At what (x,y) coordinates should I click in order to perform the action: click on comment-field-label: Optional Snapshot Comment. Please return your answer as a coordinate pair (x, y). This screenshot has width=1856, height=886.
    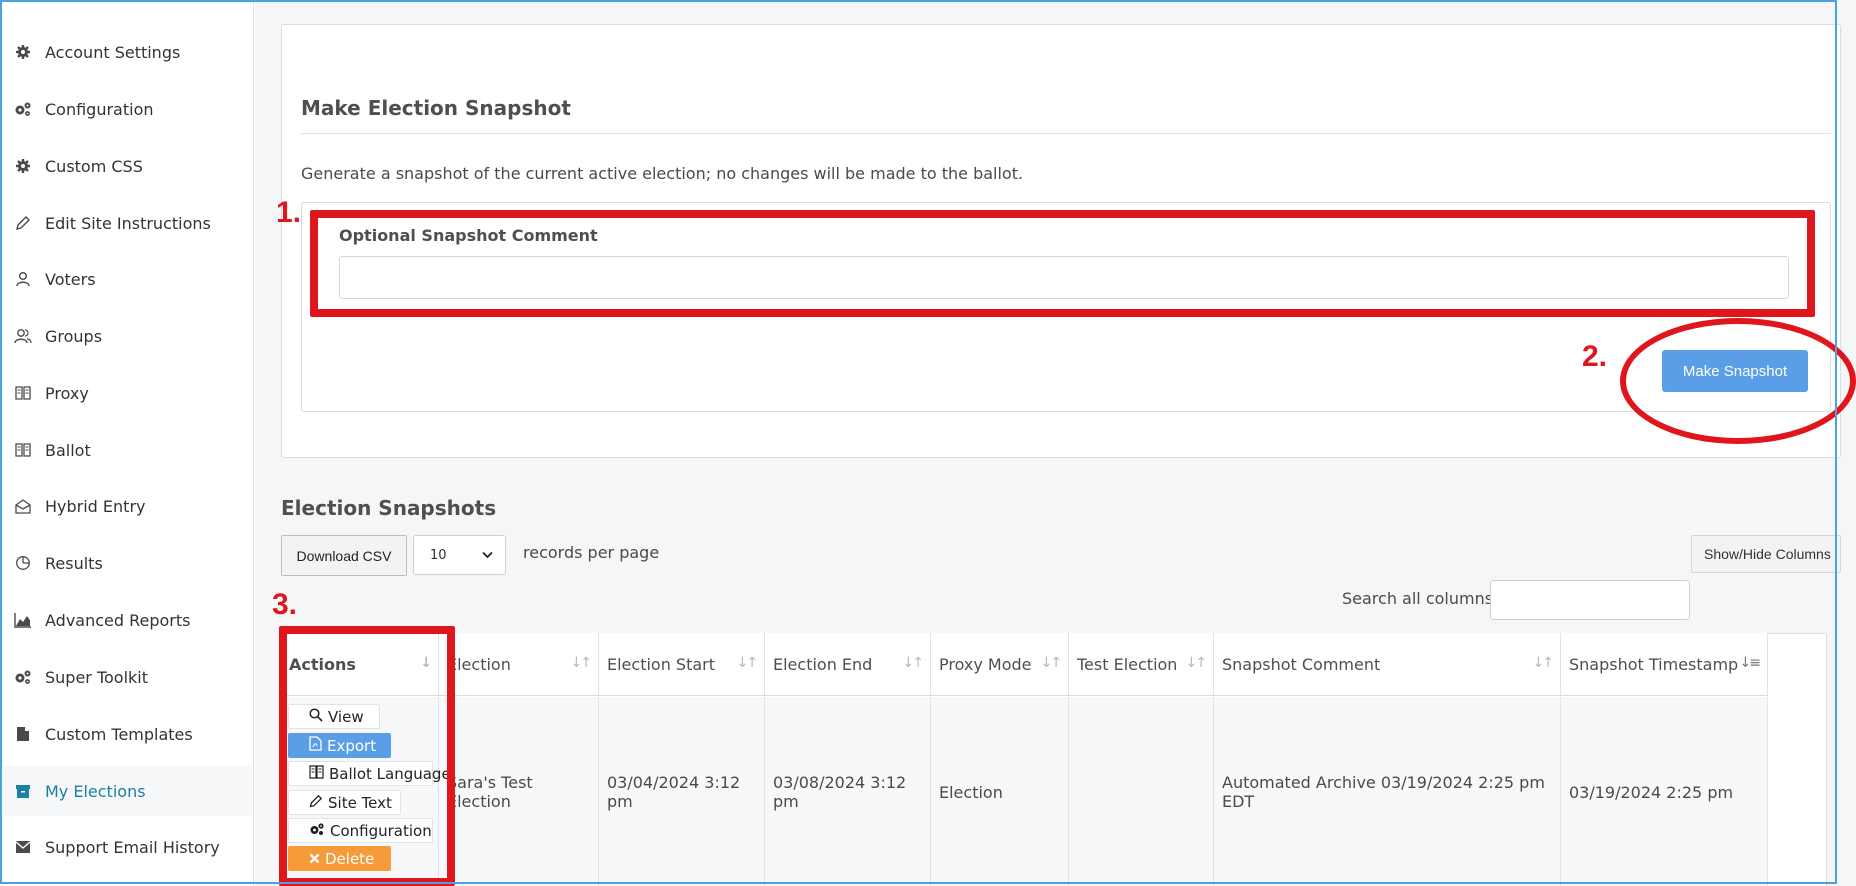
    Looking at the image, I should click on (468, 235).